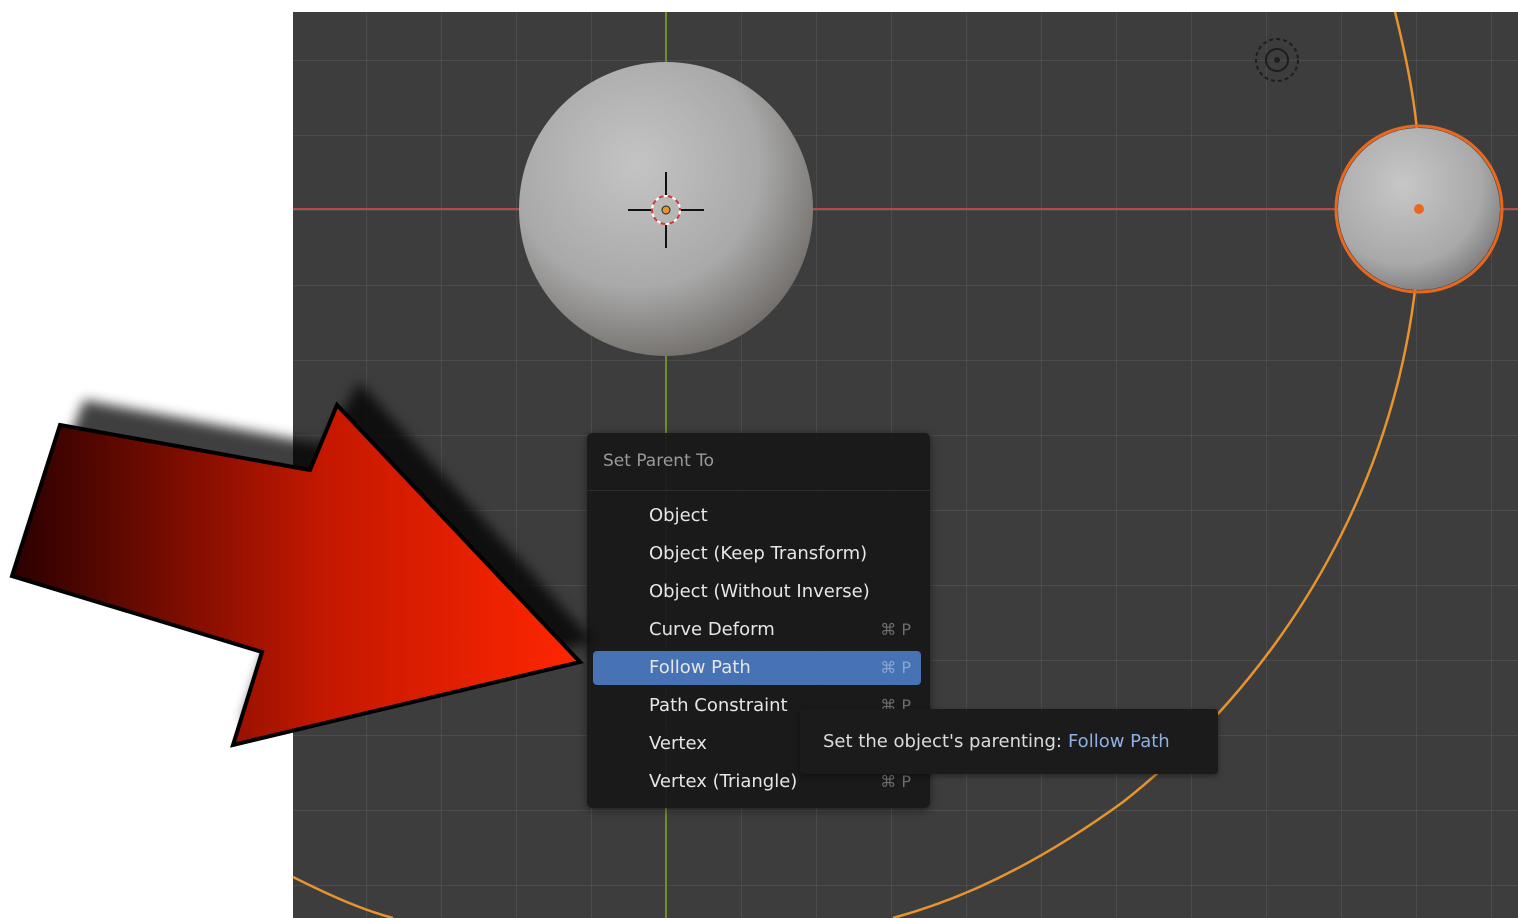 Image resolution: width=1518 pixels, height=918 pixels. Describe the element at coordinates (1277, 60) in the screenshot. I see `camera-target-icon` at that location.